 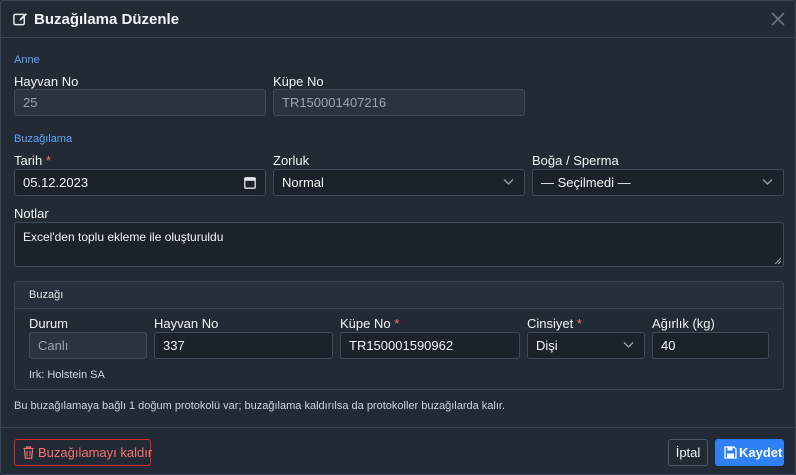 I want to click on difficulty-value: Normal, so click(x=303, y=182).